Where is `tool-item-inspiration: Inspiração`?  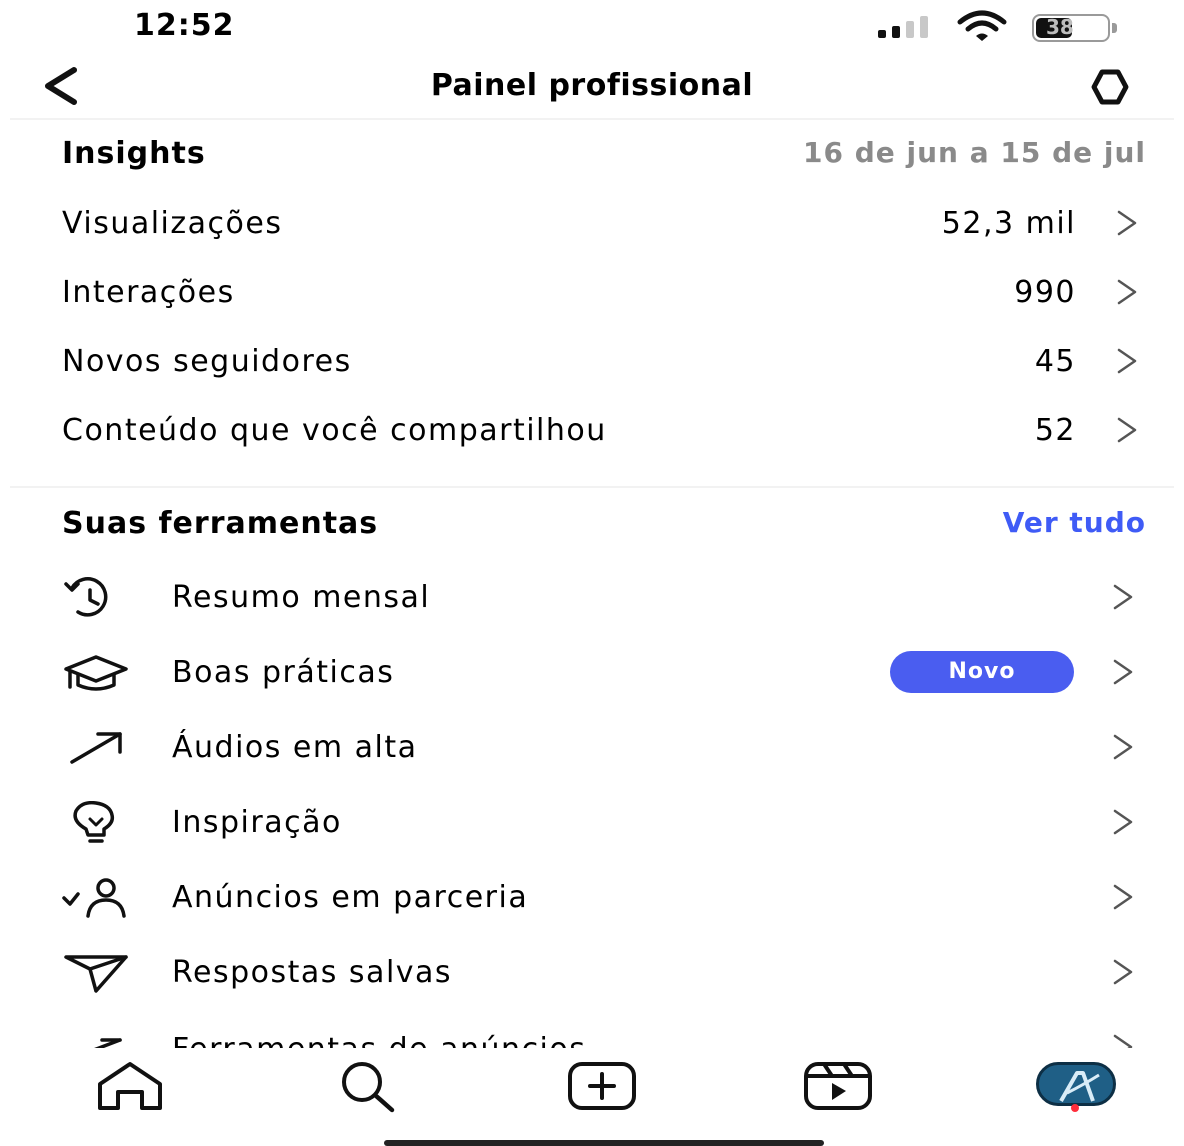
tool-item-inspiration: Inspiração is located at coordinates (604, 827).